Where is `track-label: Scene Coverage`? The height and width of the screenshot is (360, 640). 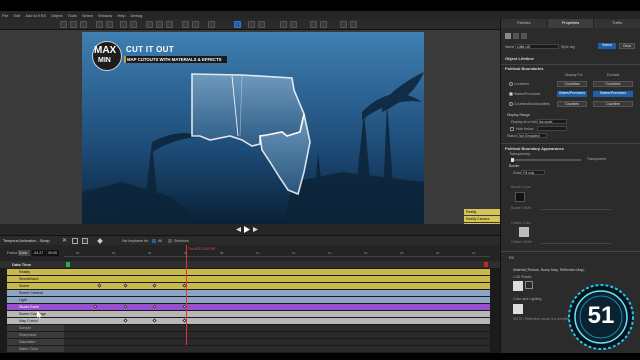
track-label: Scene Coverage is located at coordinates (35, 314).